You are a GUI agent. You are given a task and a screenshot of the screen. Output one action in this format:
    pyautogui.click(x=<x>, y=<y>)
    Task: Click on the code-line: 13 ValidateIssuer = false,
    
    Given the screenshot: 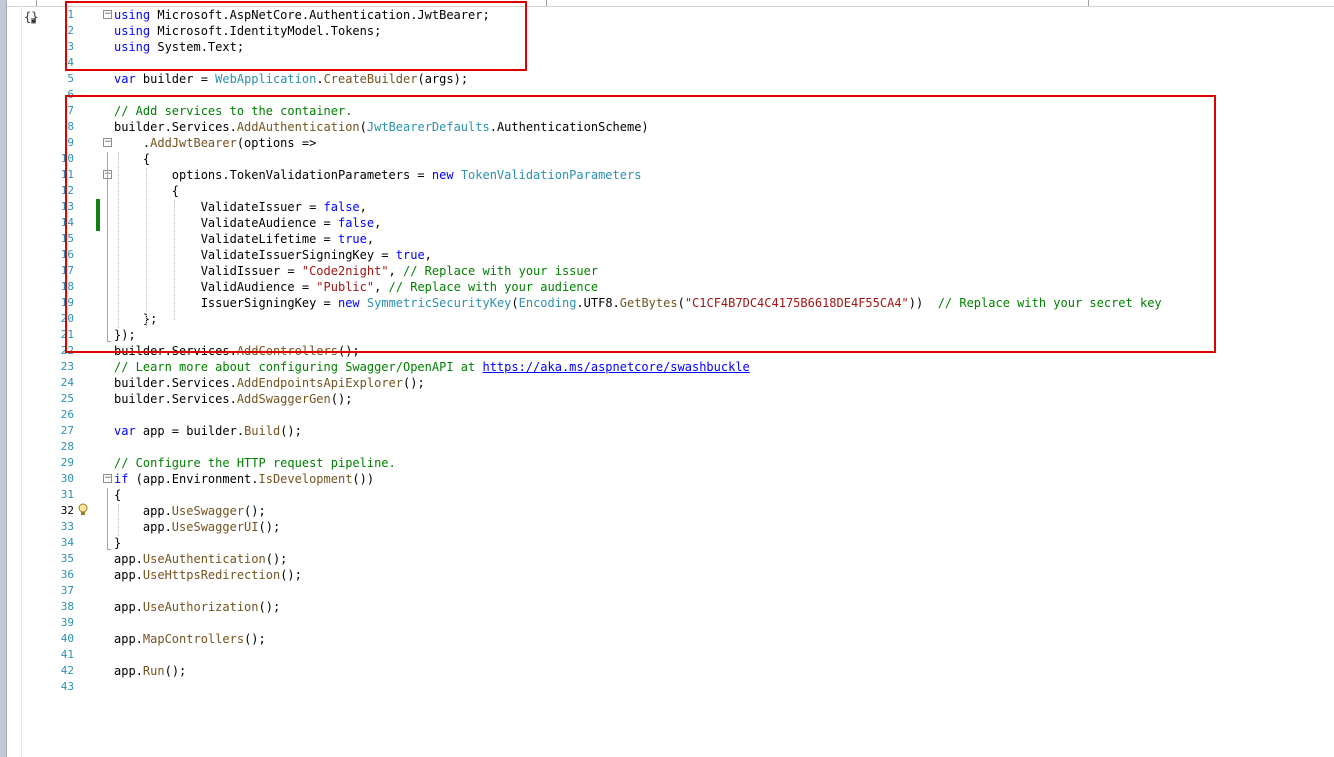 What is the action you would take?
    pyautogui.click(x=667, y=207)
    